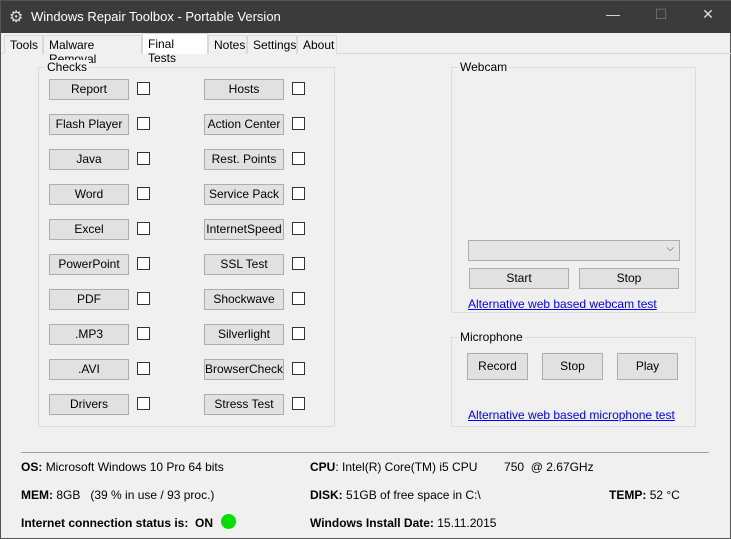 Image resolution: width=731 pixels, height=539 pixels. I want to click on install-date: Windows Install Date: 15.11.2015, so click(403, 523).